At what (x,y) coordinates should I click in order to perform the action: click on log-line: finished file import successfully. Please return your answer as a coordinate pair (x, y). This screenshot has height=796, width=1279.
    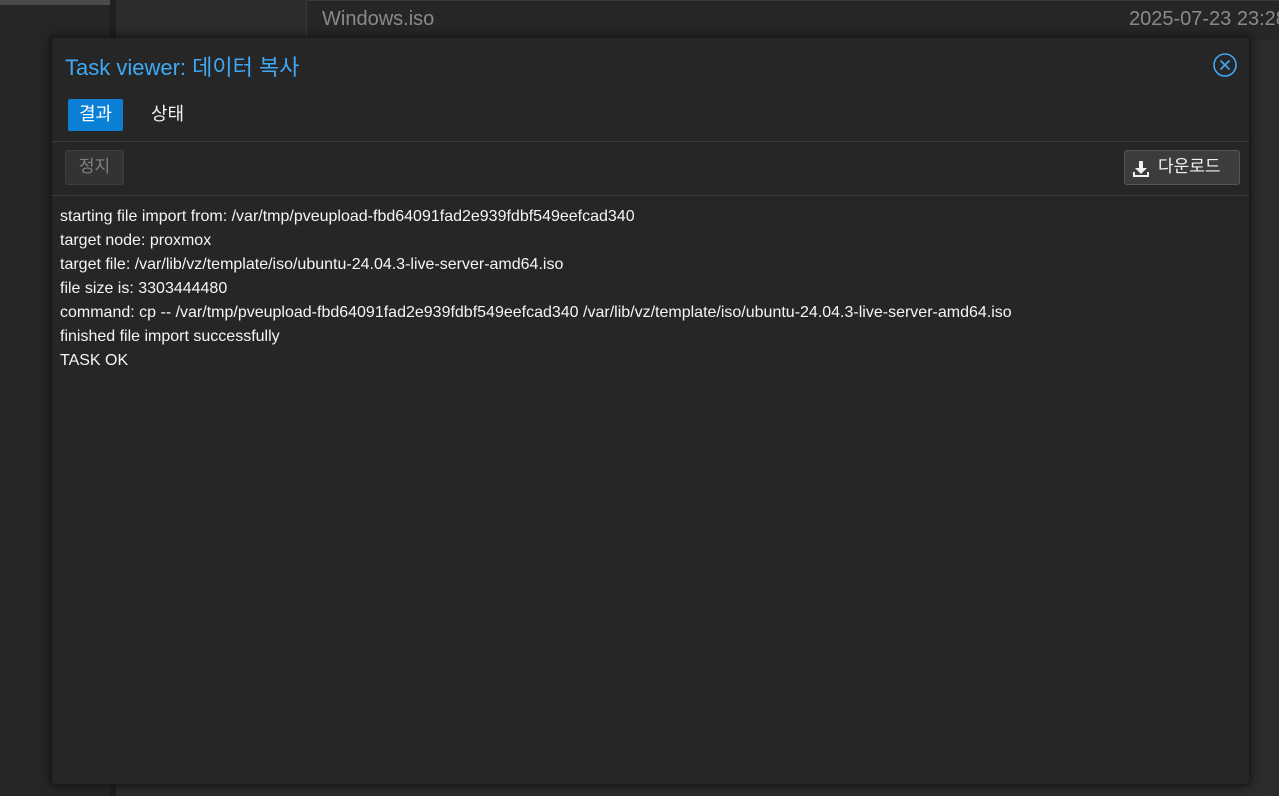
    Looking at the image, I should click on (170, 336).